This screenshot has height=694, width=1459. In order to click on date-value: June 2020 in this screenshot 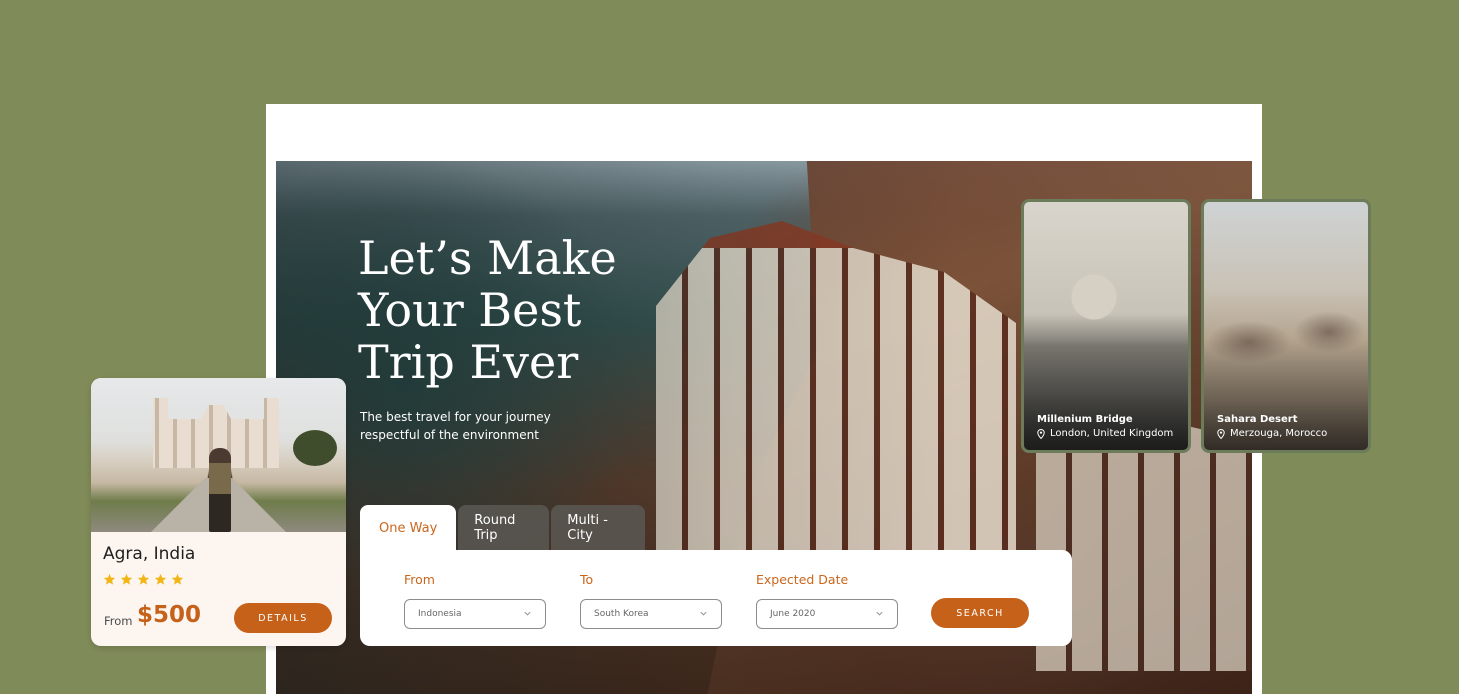, I will do `click(793, 614)`.